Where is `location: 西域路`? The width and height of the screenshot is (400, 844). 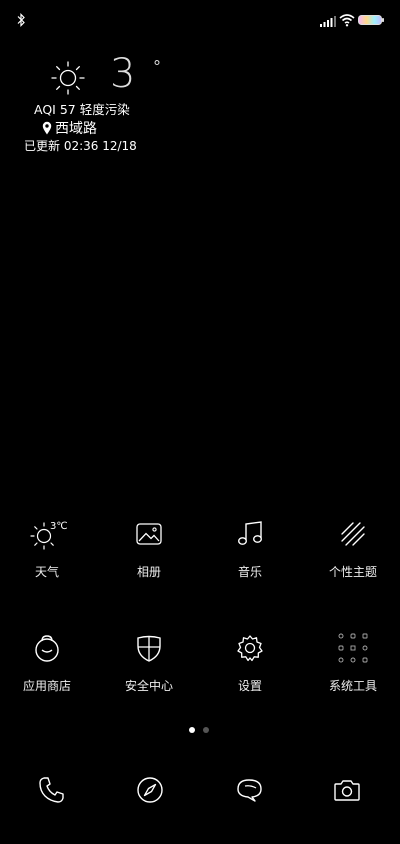
location: 西域路 is located at coordinates (69, 128).